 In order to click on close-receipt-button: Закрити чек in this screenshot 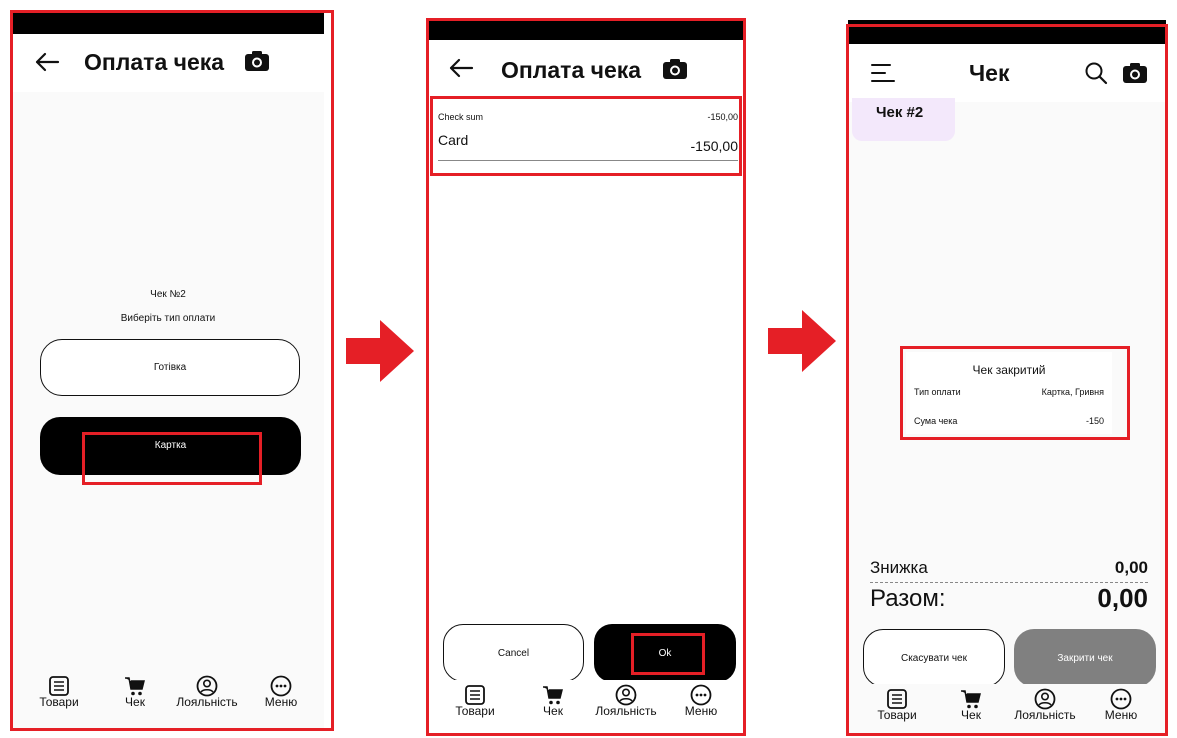, I will do `click(1085, 658)`.